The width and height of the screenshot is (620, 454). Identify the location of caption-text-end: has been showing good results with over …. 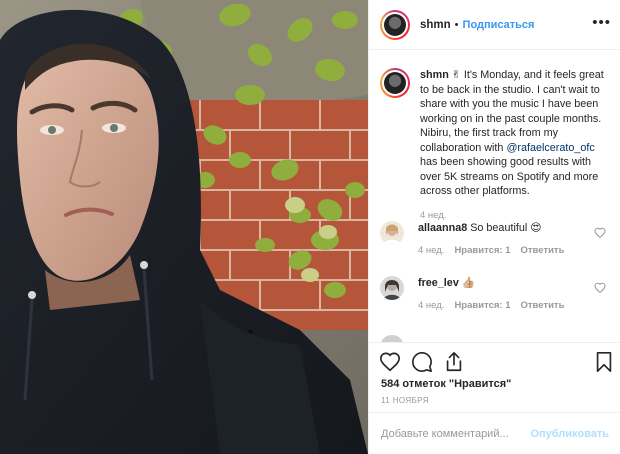
(509, 176).